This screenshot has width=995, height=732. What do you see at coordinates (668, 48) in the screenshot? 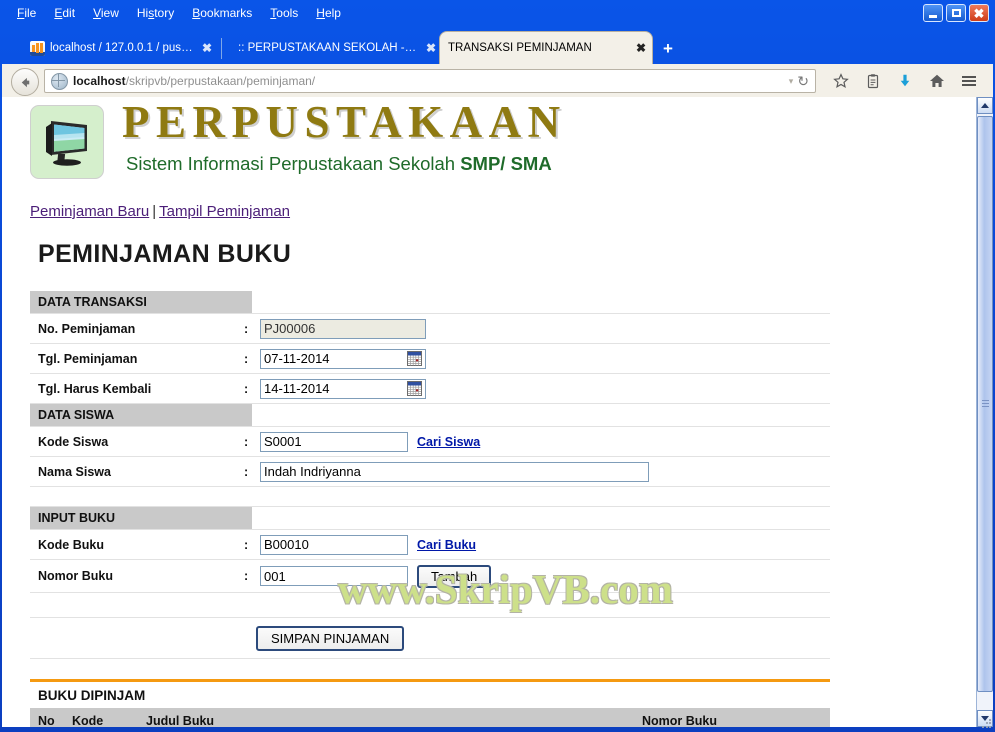
I see `new-tab-button: +` at bounding box center [668, 48].